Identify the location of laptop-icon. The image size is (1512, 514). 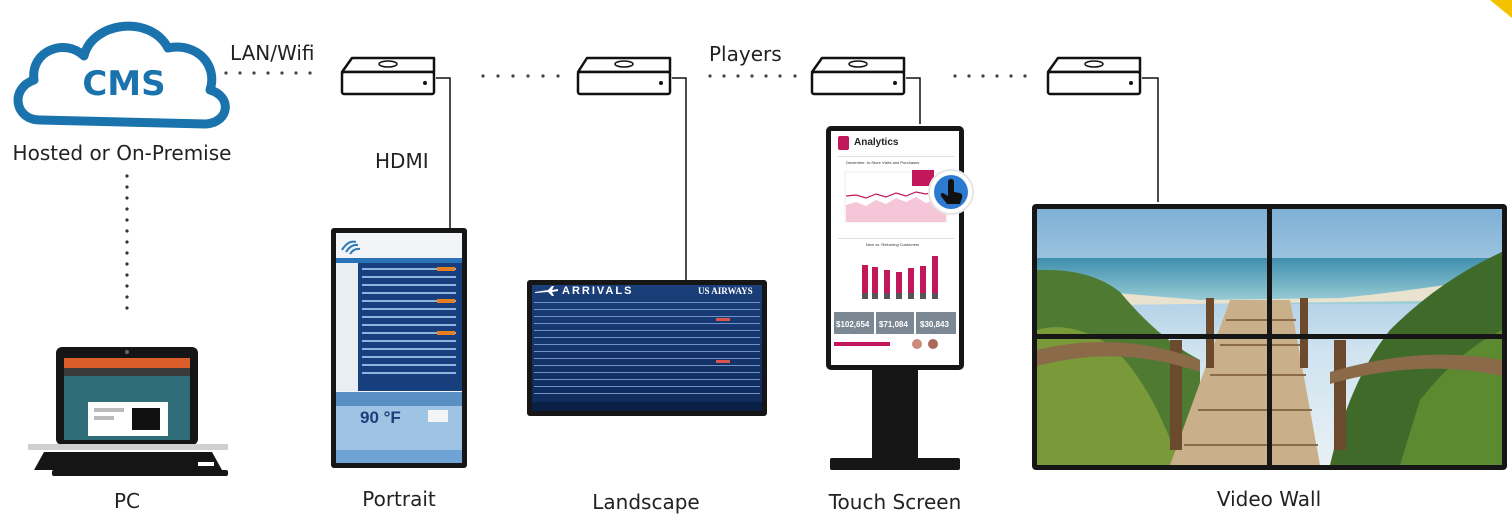
(128, 411).